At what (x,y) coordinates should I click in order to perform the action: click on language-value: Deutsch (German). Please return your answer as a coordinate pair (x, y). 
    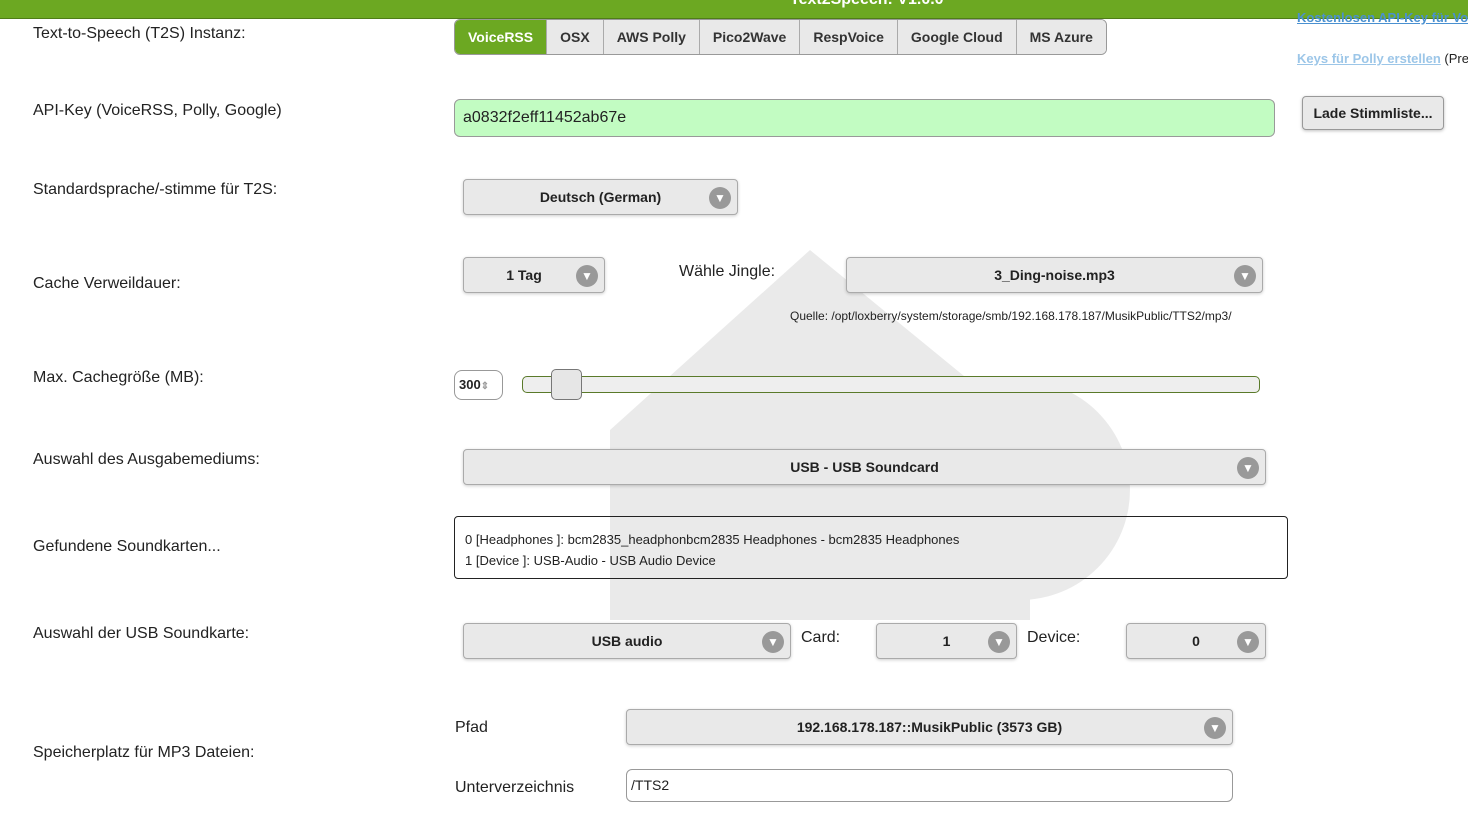
    Looking at the image, I should click on (600, 197).